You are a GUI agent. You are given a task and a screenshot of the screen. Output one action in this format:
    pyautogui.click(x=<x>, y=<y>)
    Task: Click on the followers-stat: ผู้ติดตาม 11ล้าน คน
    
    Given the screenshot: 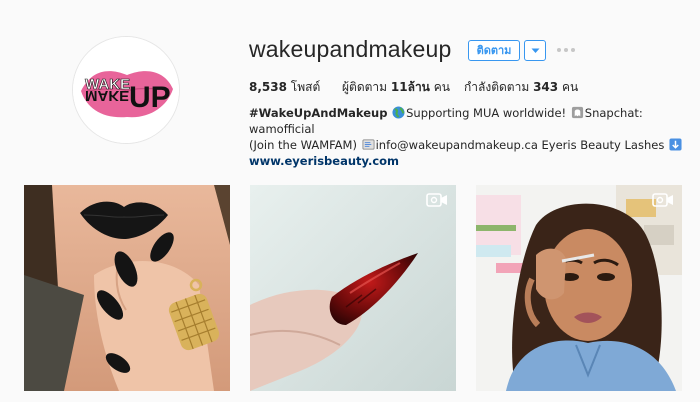 What is the action you would take?
    pyautogui.click(x=396, y=87)
    